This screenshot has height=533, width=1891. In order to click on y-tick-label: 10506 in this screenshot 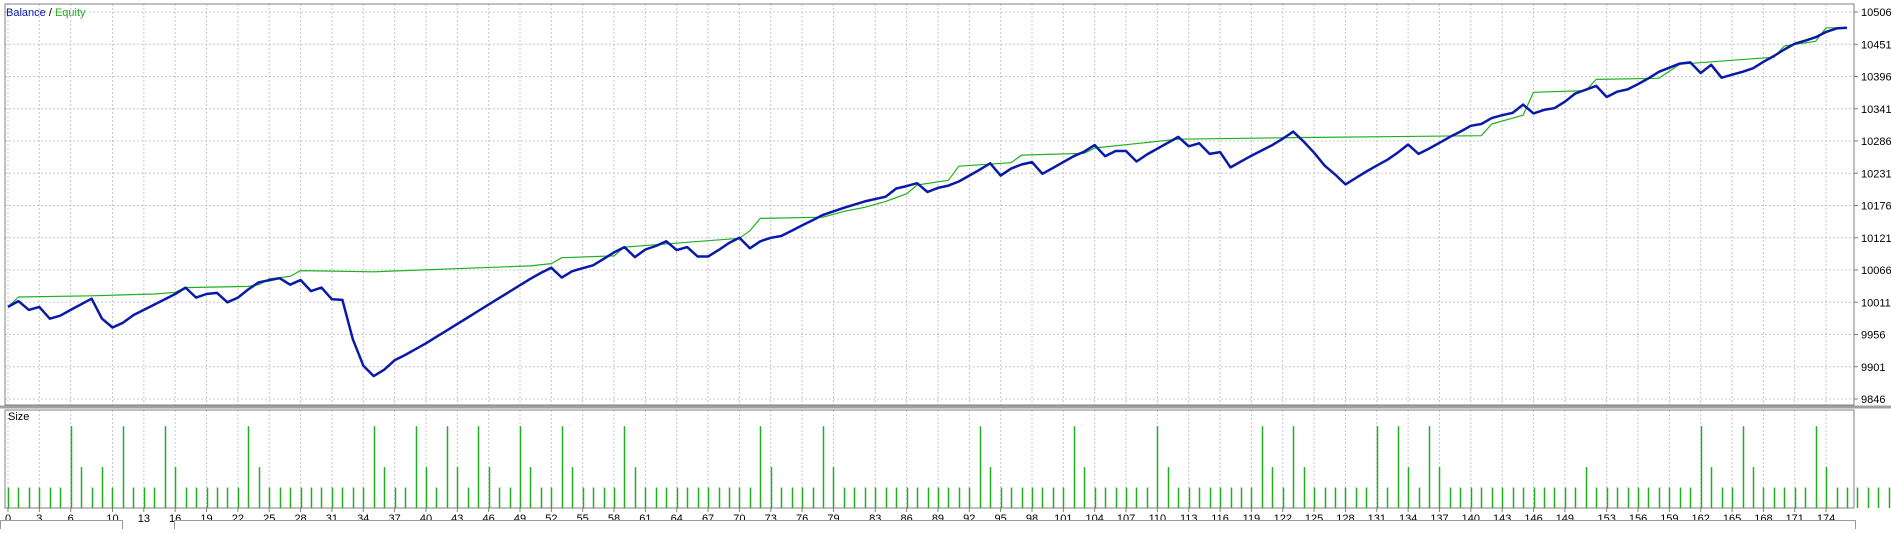, I will do `click(1876, 13)`.